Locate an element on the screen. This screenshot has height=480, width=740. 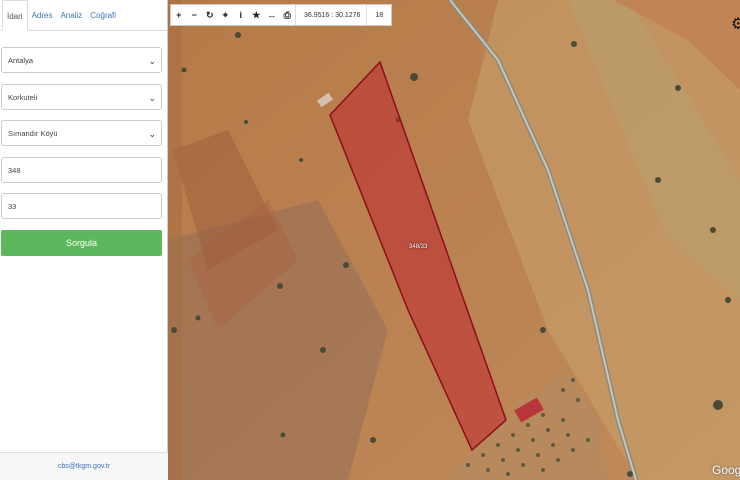
google-attribution: Google is located at coordinates (726, 470).